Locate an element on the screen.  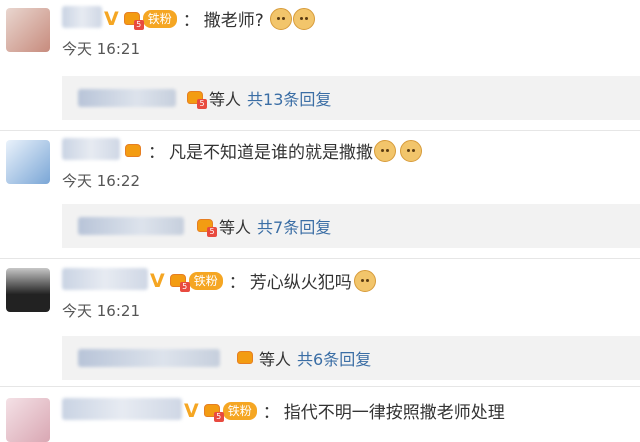
reply-summary: 等人 共6条回复 is located at coordinates (351, 358).